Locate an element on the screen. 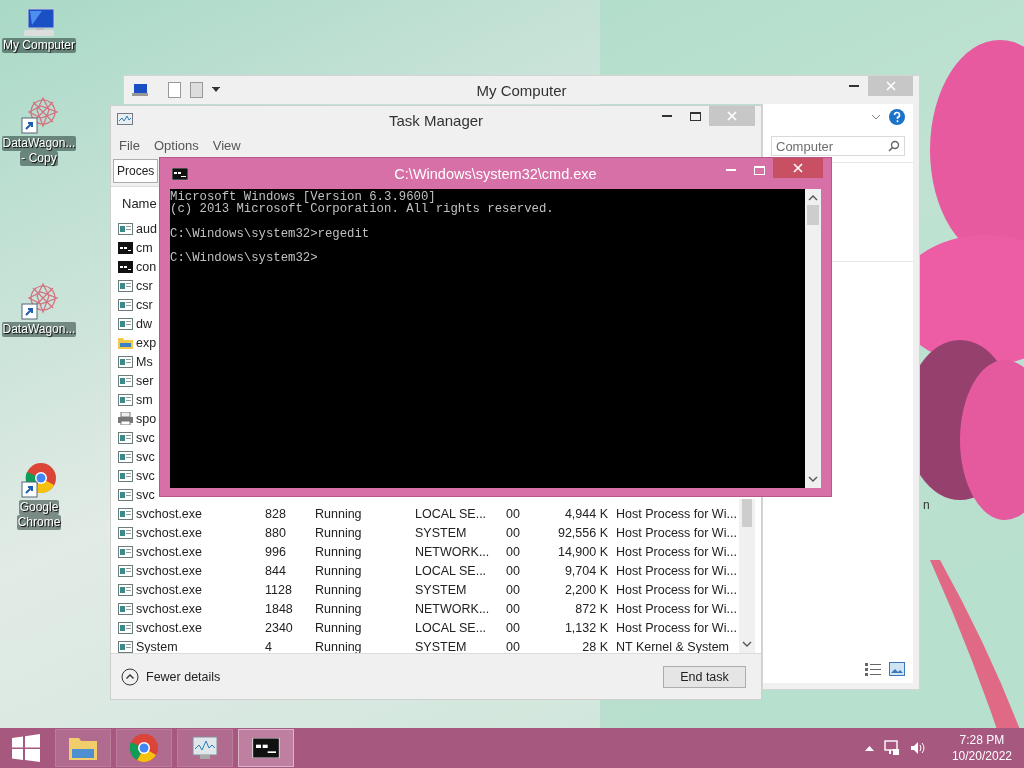  dropdown-icon is located at coordinates (216, 90).